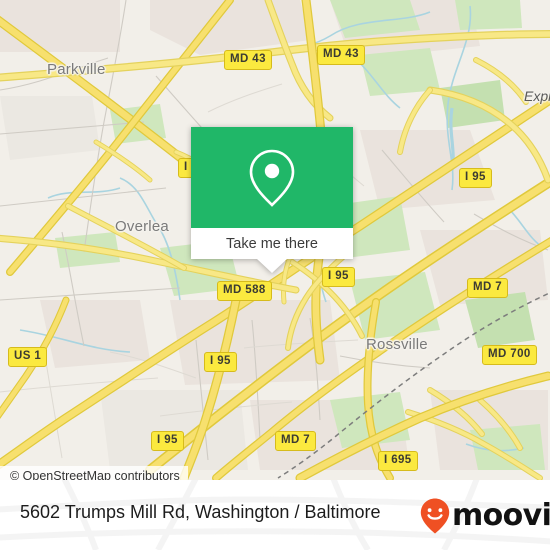 This screenshot has height=550, width=550. What do you see at coordinates (272, 266) in the screenshot?
I see `popup-tail-pointer` at bounding box center [272, 266].